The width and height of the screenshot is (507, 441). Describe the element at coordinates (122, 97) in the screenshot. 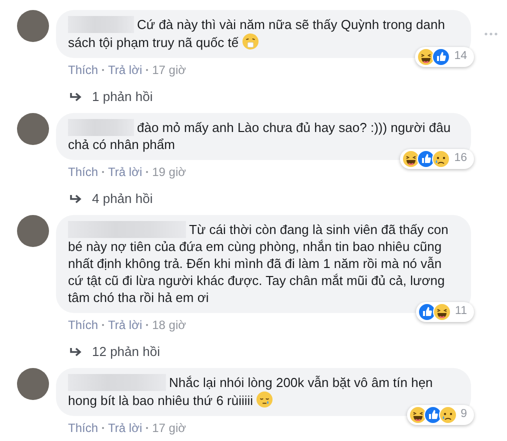

I see `replies-link: 1 phản hồi` at that location.